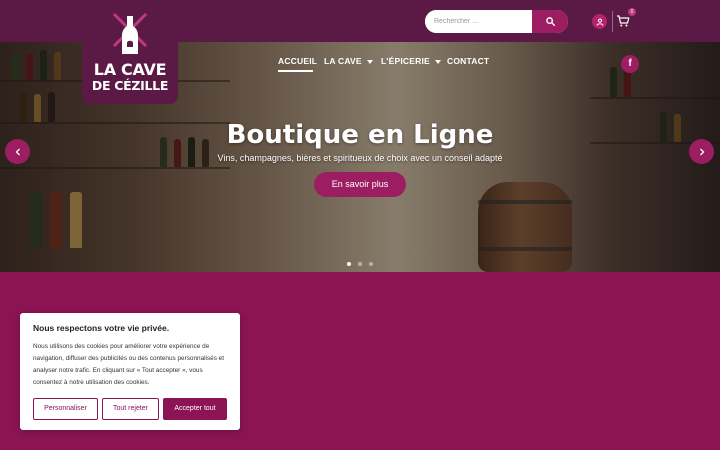 The width and height of the screenshot is (720, 450). I want to click on facebook-icon: f, so click(630, 64).